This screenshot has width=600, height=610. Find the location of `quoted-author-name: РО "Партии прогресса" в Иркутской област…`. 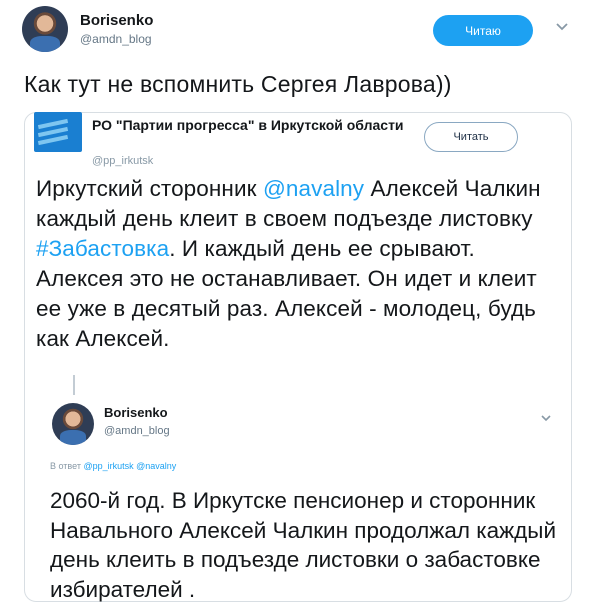

quoted-author-name: РО "Партии прогресса" в Иркутской област… is located at coordinates (271, 125).